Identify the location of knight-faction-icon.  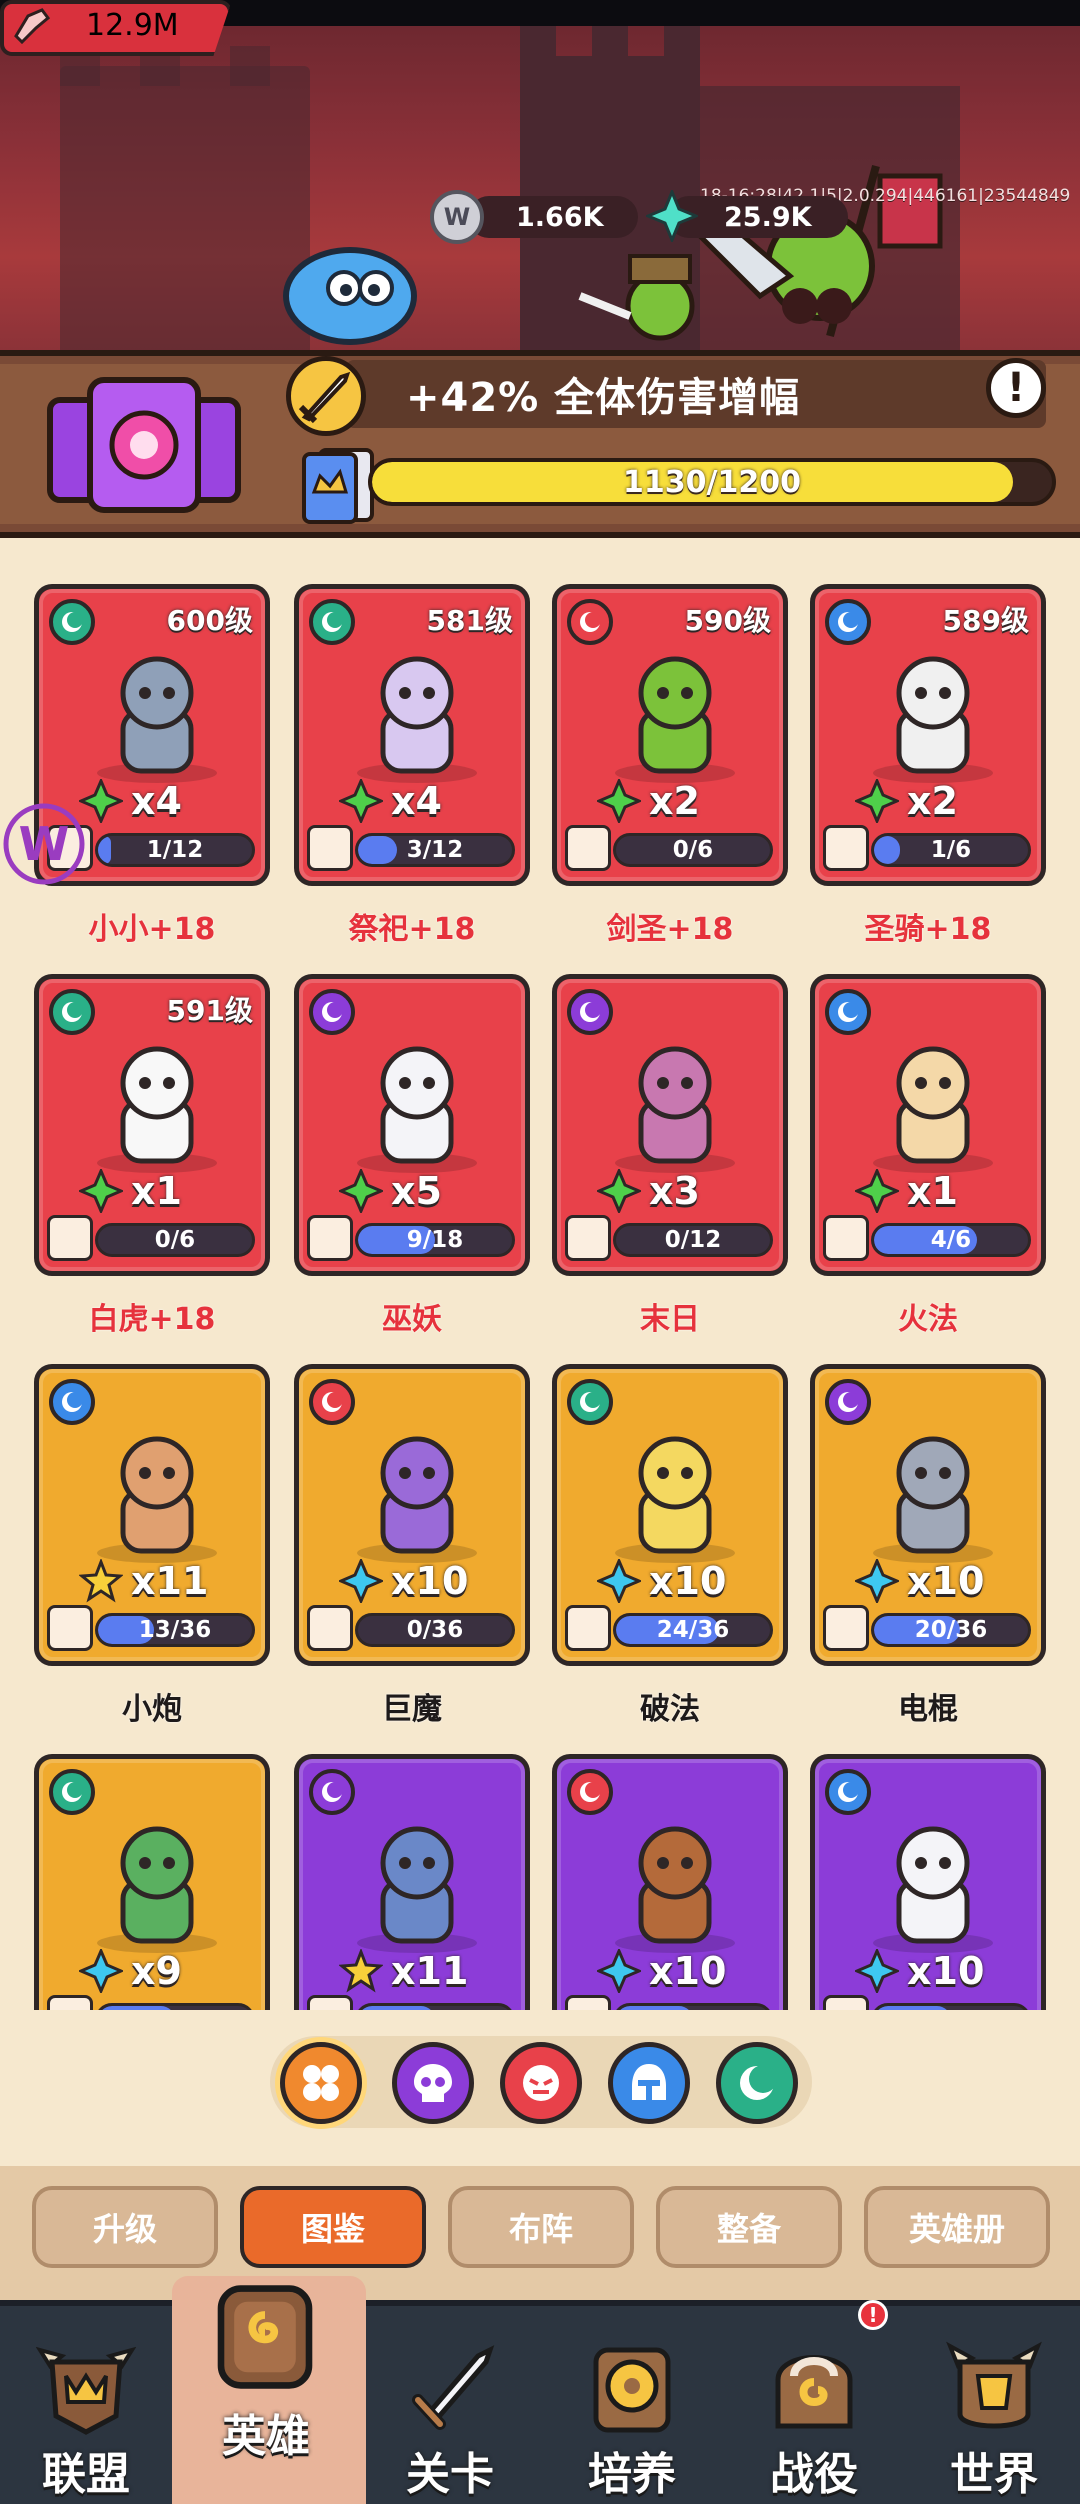
(848, 1792).